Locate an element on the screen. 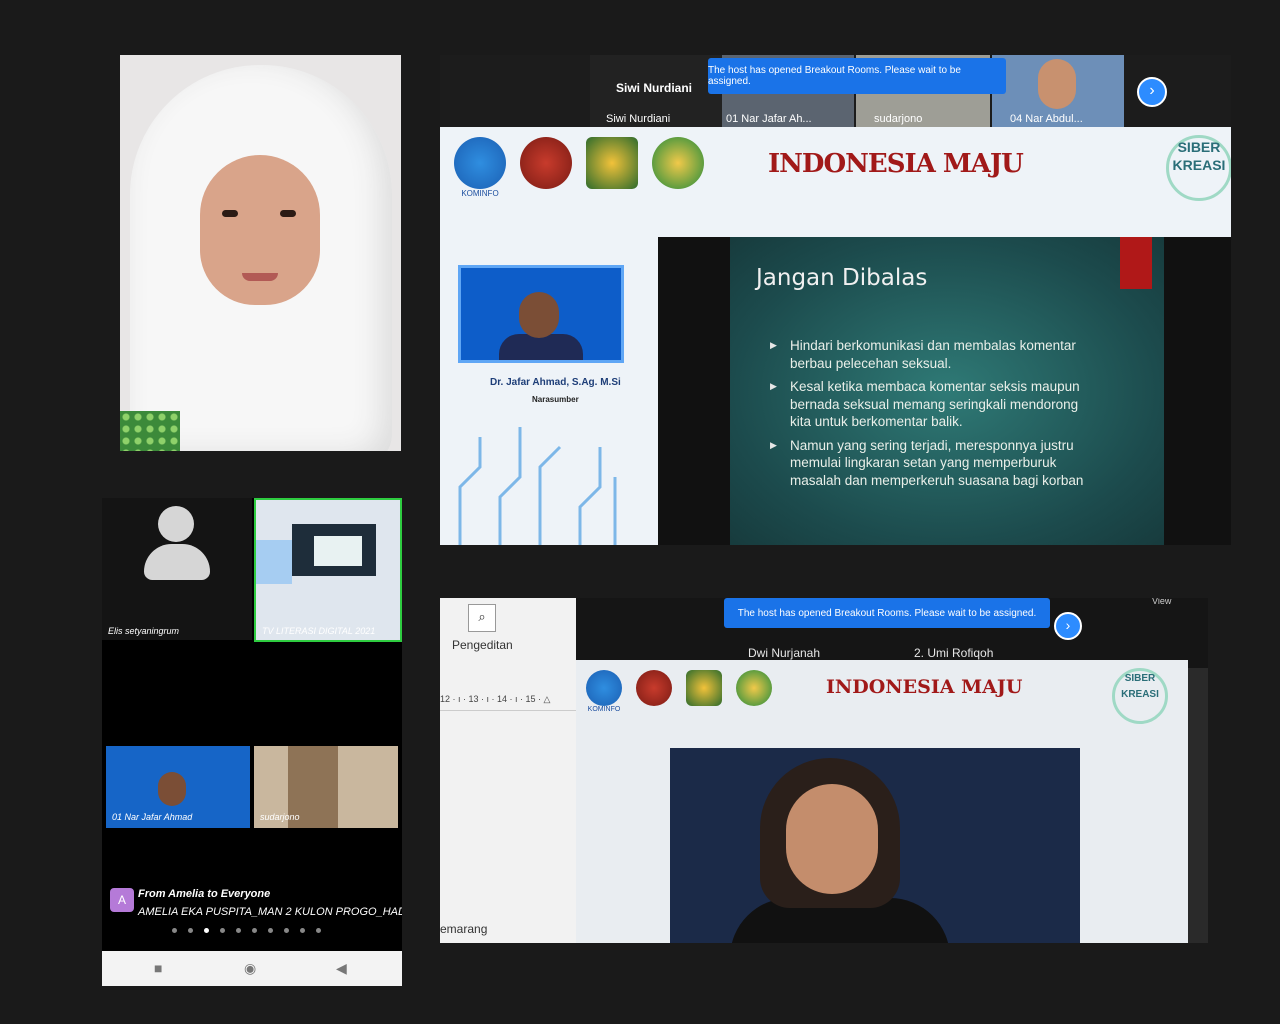  green-cloth is located at coordinates (150, 431).